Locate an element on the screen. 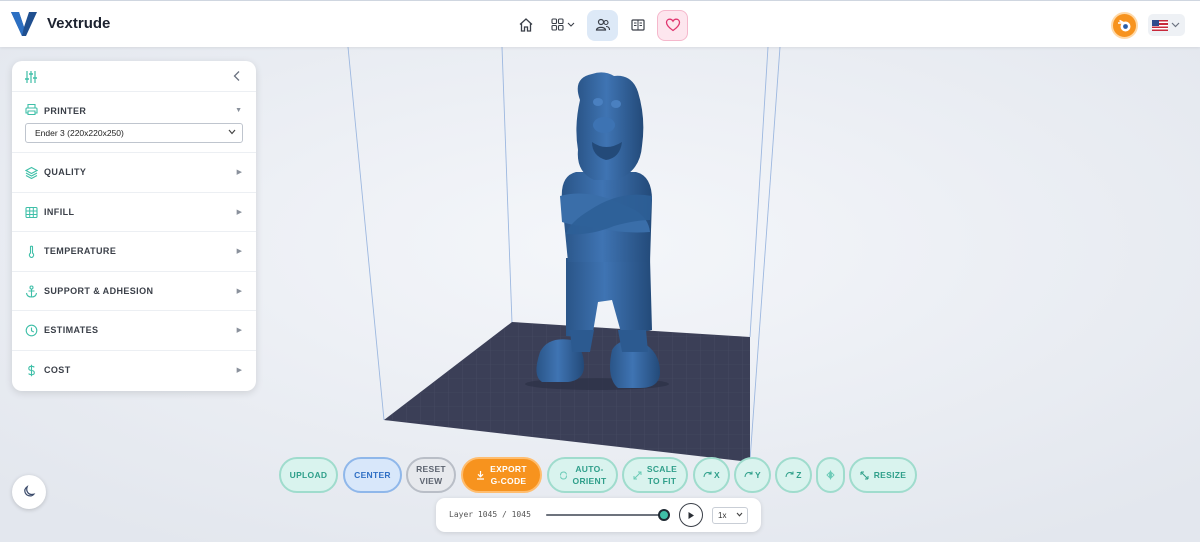 The height and width of the screenshot is (542, 1200). user-avatar is located at coordinates (1124, 25).